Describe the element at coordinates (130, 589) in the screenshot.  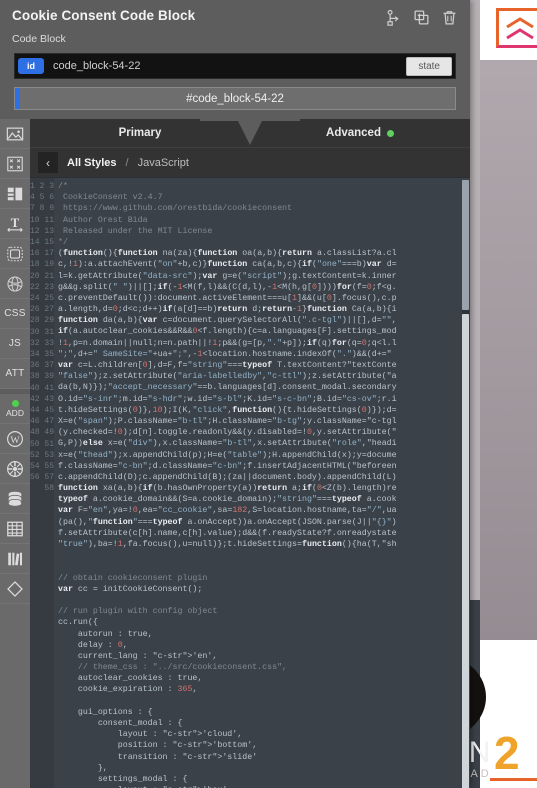
I see `code-line: var cc = initCookieConsent();` at that location.